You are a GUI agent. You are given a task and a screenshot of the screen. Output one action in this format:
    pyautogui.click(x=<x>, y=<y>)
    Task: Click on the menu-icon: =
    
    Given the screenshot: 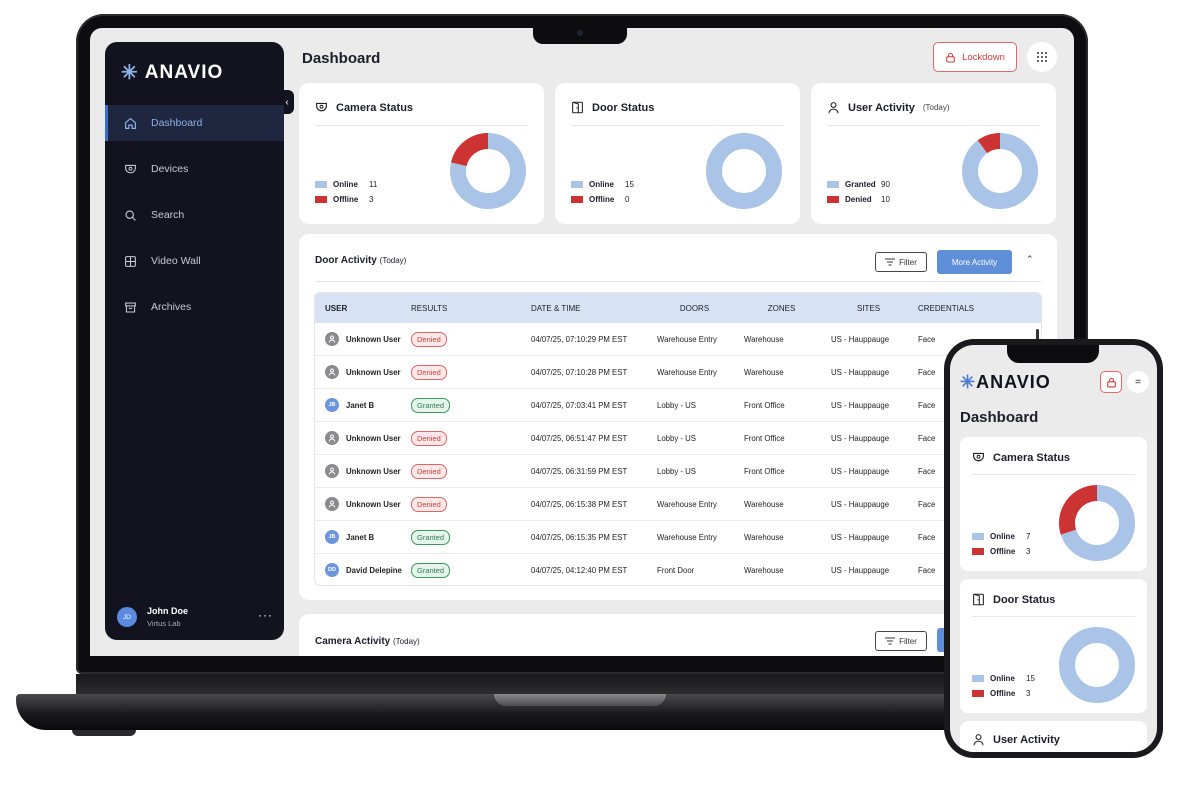 What is the action you would take?
    pyautogui.click(x=1138, y=382)
    